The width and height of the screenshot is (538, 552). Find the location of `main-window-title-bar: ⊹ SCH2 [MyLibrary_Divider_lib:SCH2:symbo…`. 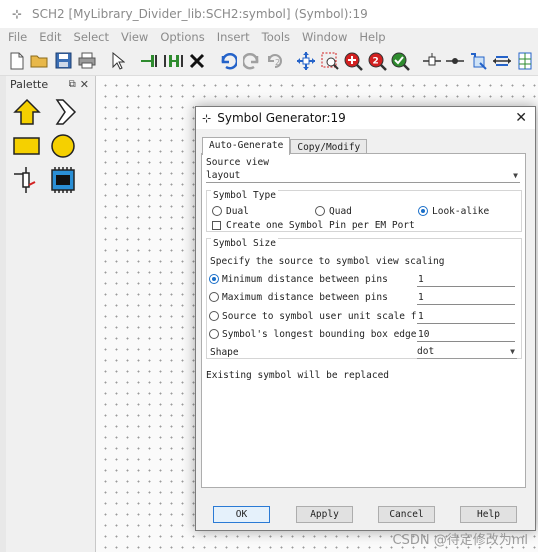

main-window-title-bar: ⊹ SCH2 [MyLibrary_Divider_lib:SCH2:symbo… is located at coordinates (269, 14).